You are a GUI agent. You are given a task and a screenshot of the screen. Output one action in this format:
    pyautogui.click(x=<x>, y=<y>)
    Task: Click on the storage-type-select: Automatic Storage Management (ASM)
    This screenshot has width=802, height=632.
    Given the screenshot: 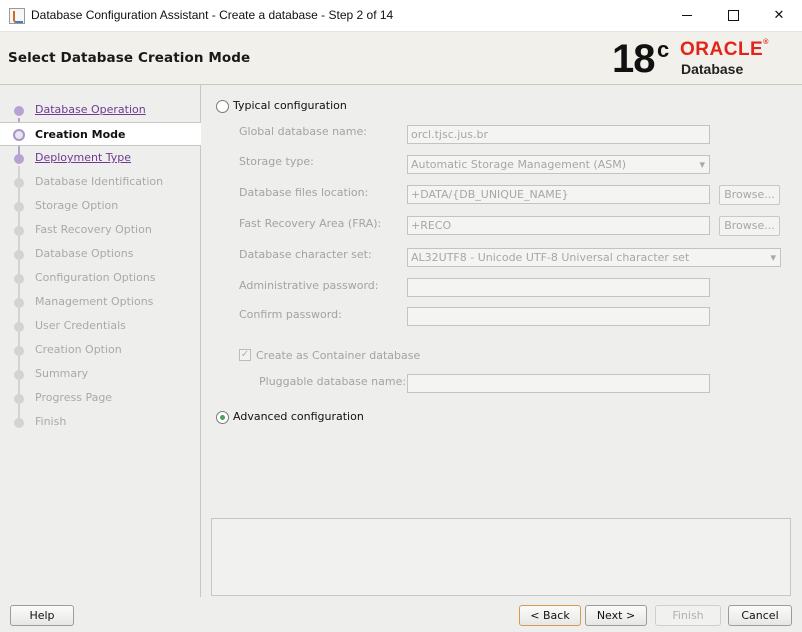 What is the action you would take?
    pyautogui.click(x=558, y=164)
    